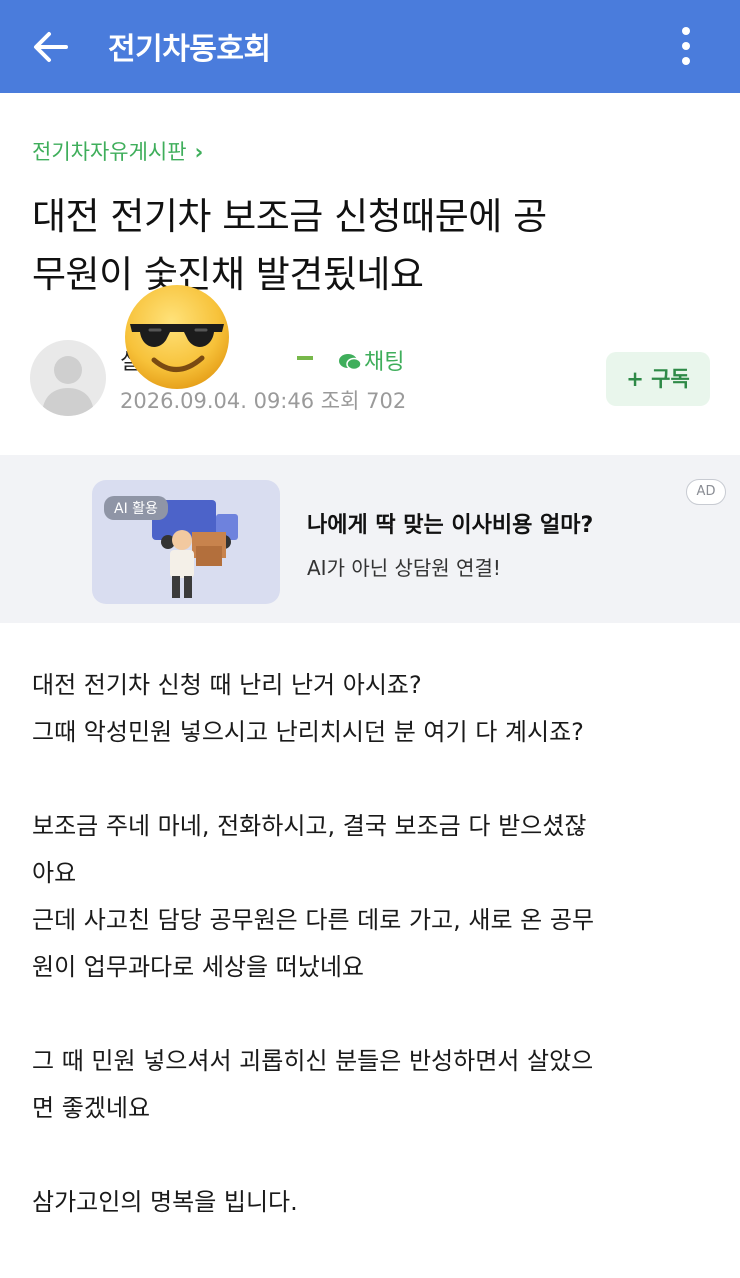  Describe the element at coordinates (313, 920) in the screenshot. I see `body-line: 근데 사고친 담당 공무원은 다른 데로 가고, 새로 온 공무` at that location.